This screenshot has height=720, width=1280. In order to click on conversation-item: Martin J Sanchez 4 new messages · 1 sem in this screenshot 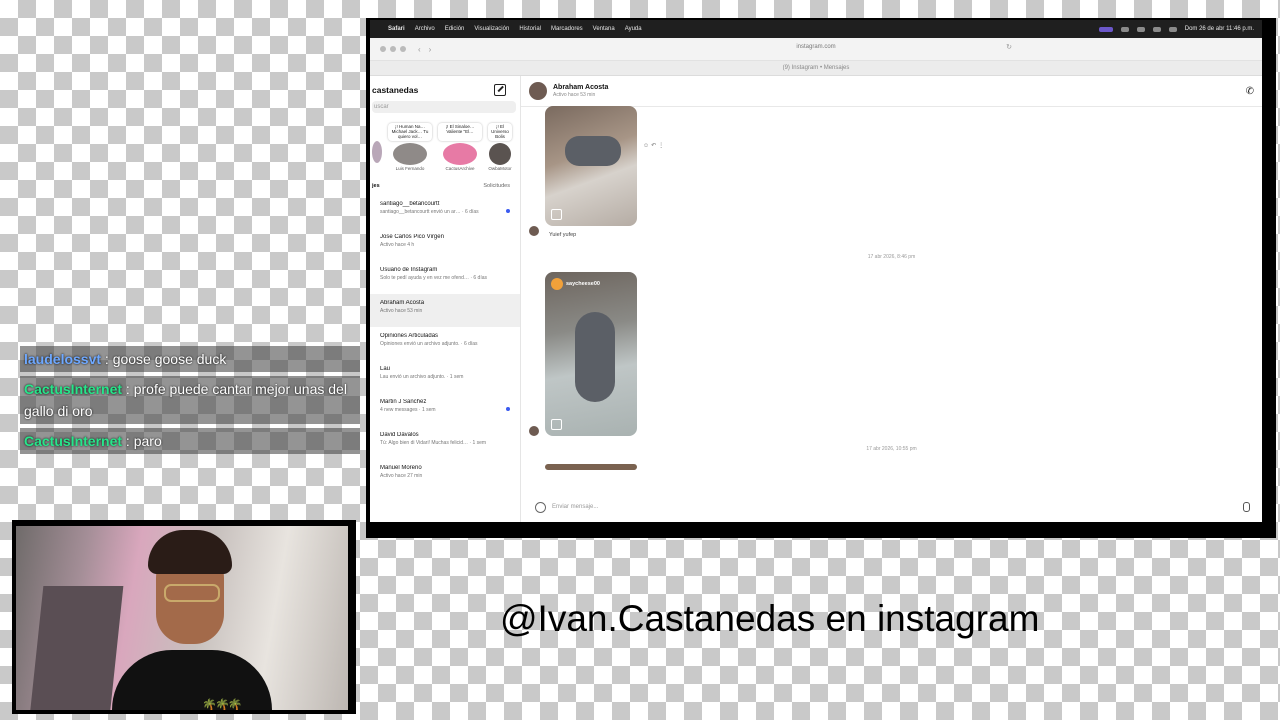, I will do `click(445, 409)`.